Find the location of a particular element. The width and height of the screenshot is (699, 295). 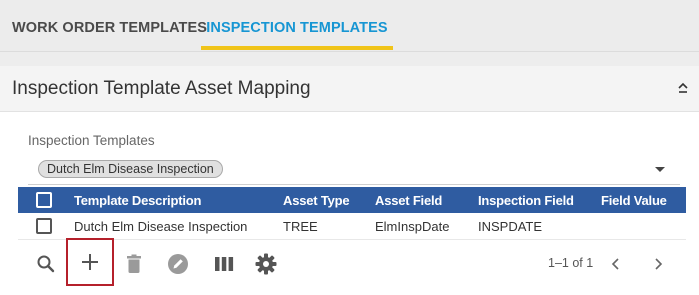

column-header-asset-field: Asset Field is located at coordinates (408, 200).